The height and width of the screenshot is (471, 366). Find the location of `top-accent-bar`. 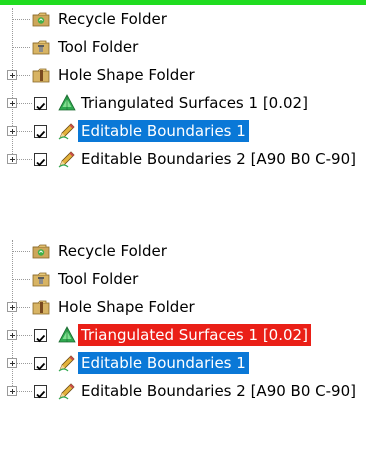

top-accent-bar is located at coordinates (183, 2).